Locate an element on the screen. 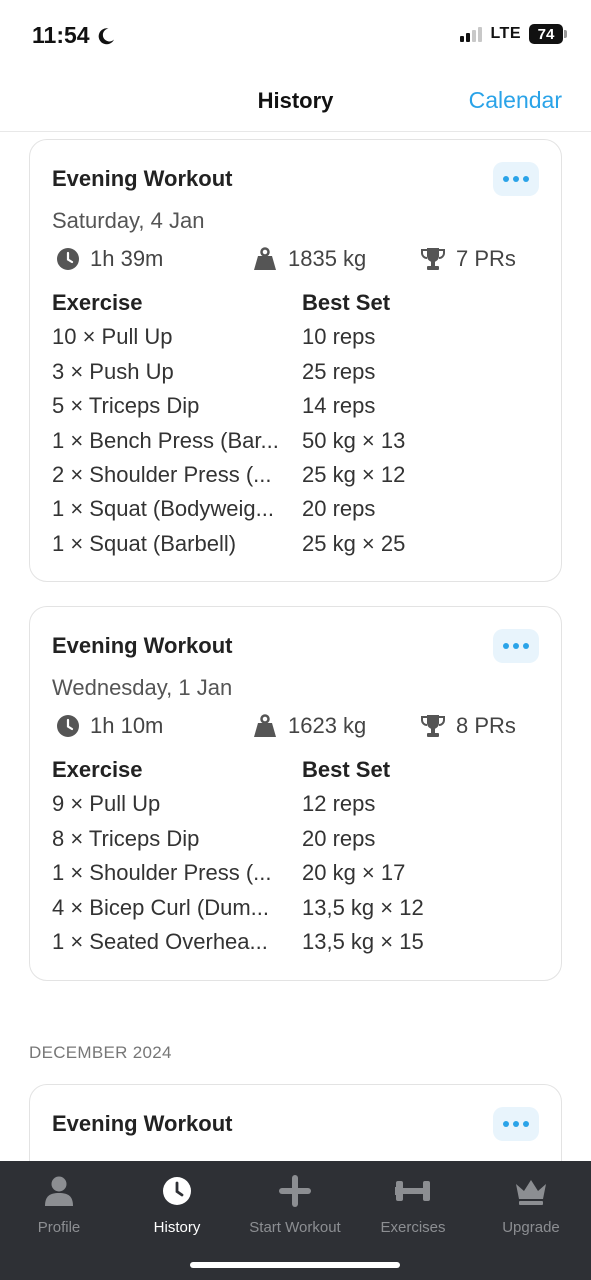  prs-value: 8 PRs is located at coordinates (486, 725).